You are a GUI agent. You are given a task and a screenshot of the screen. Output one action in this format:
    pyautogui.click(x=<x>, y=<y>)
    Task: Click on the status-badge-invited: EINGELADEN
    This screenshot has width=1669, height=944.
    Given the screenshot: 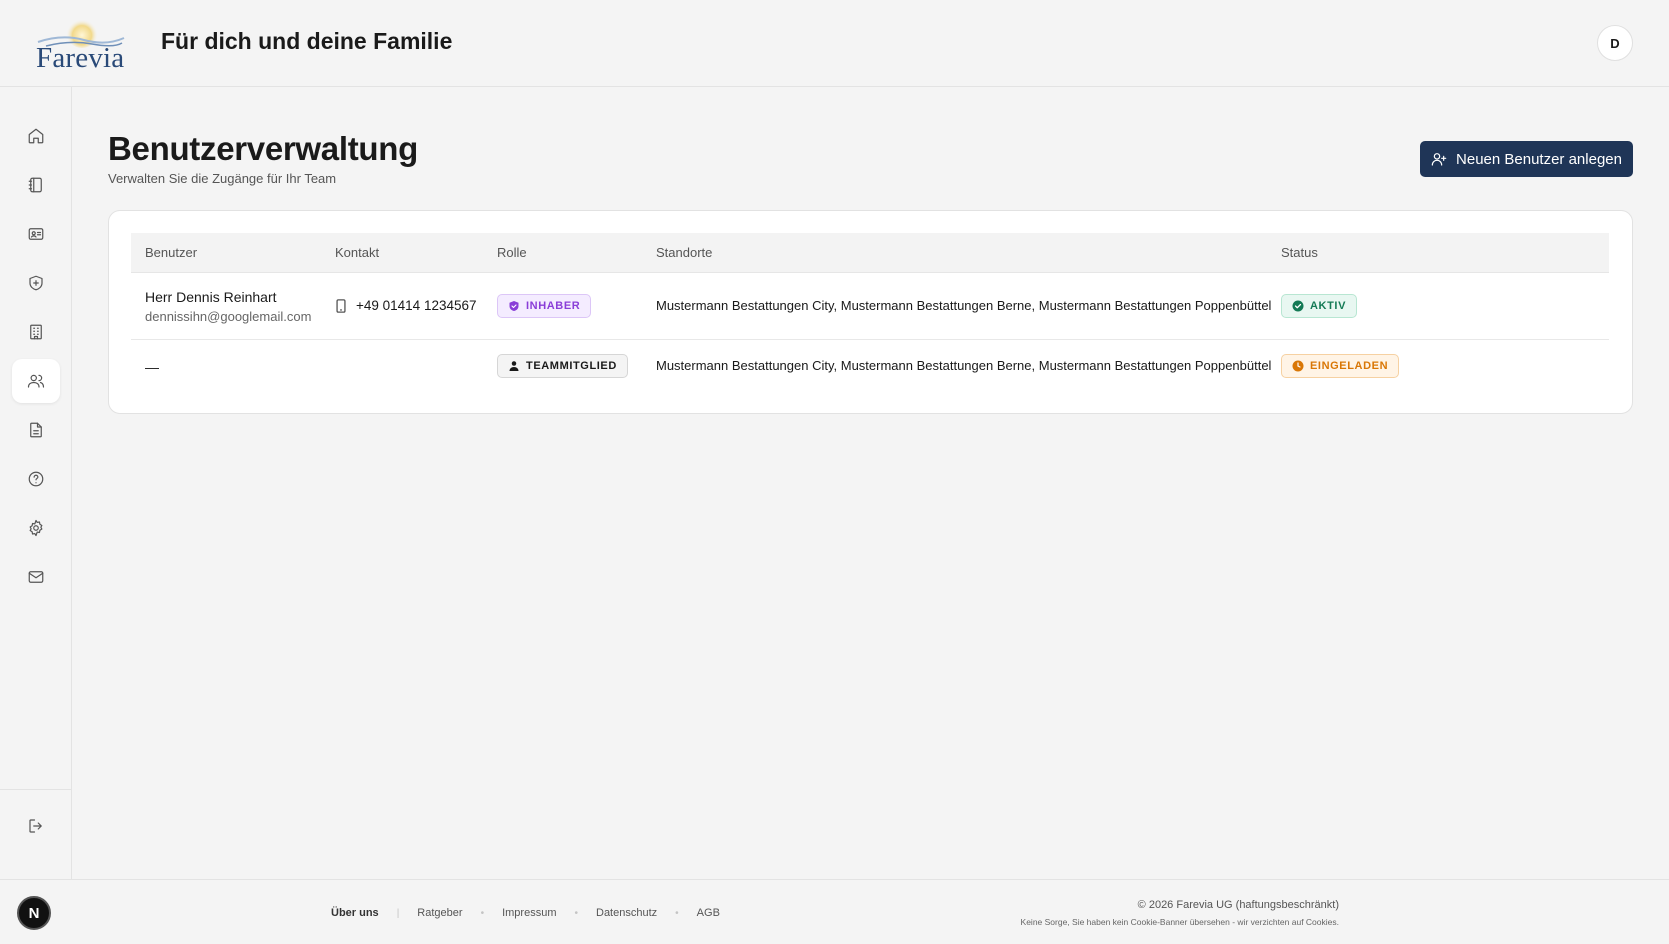 What is the action you would take?
    pyautogui.click(x=1340, y=366)
    